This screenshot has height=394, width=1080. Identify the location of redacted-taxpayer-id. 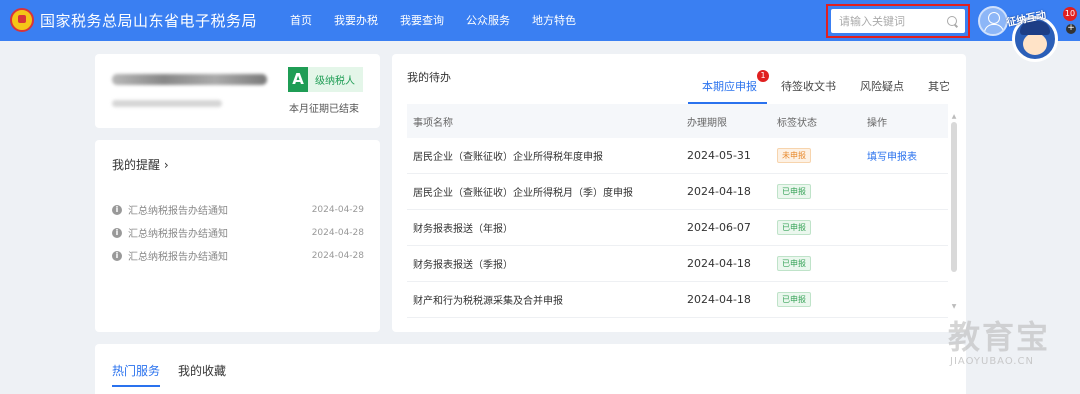
(167, 103).